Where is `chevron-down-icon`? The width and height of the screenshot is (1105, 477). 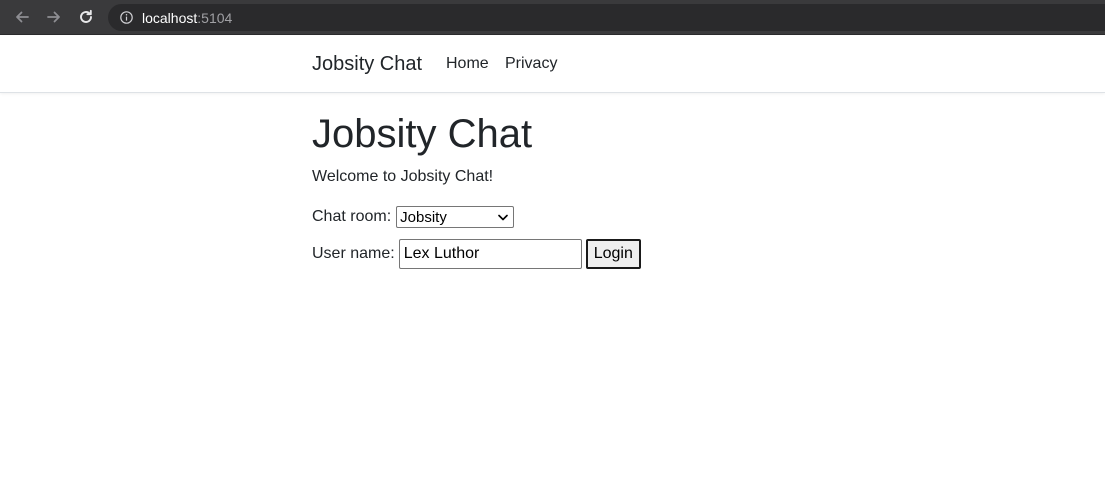 chevron-down-icon is located at coordinates (503, 217).